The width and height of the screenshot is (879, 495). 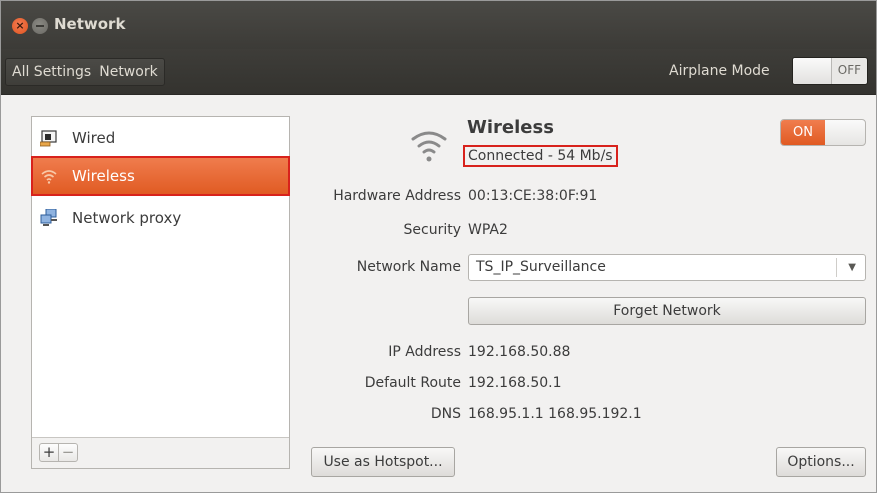 I want to click on switch-knob, so click(x=812, y=71).